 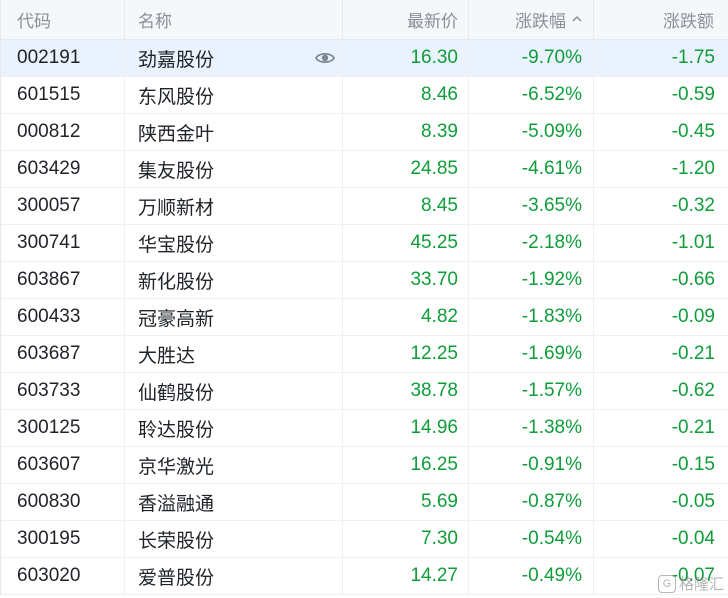 I want to click on cell-code: 603733, so click(x=63, y=391).